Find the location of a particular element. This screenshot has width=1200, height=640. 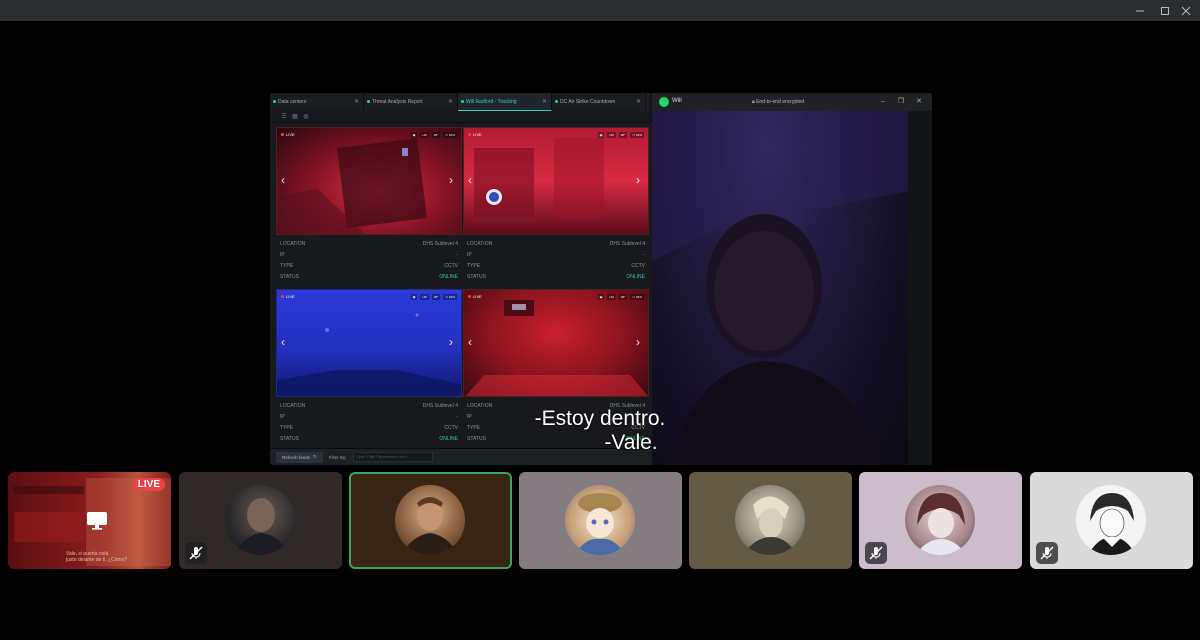

screen-share-icon is located at coordinates (97, 521).